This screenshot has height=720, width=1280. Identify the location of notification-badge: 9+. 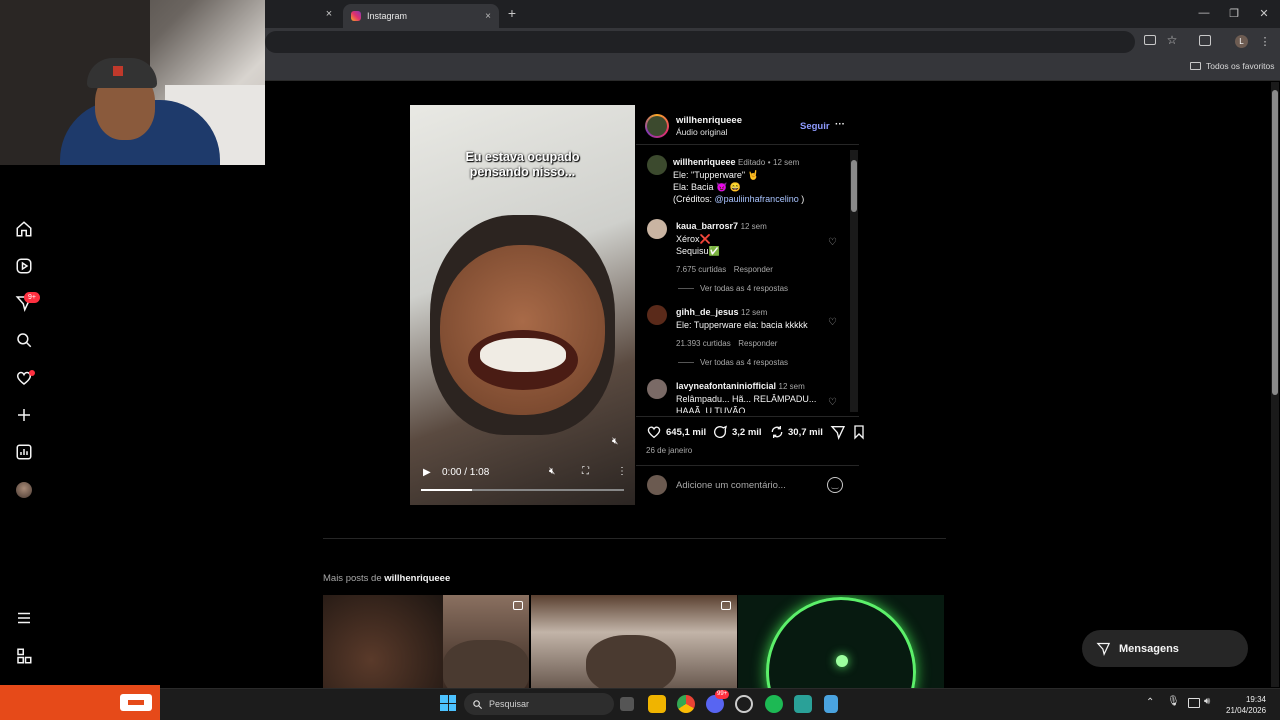
(32, 297).